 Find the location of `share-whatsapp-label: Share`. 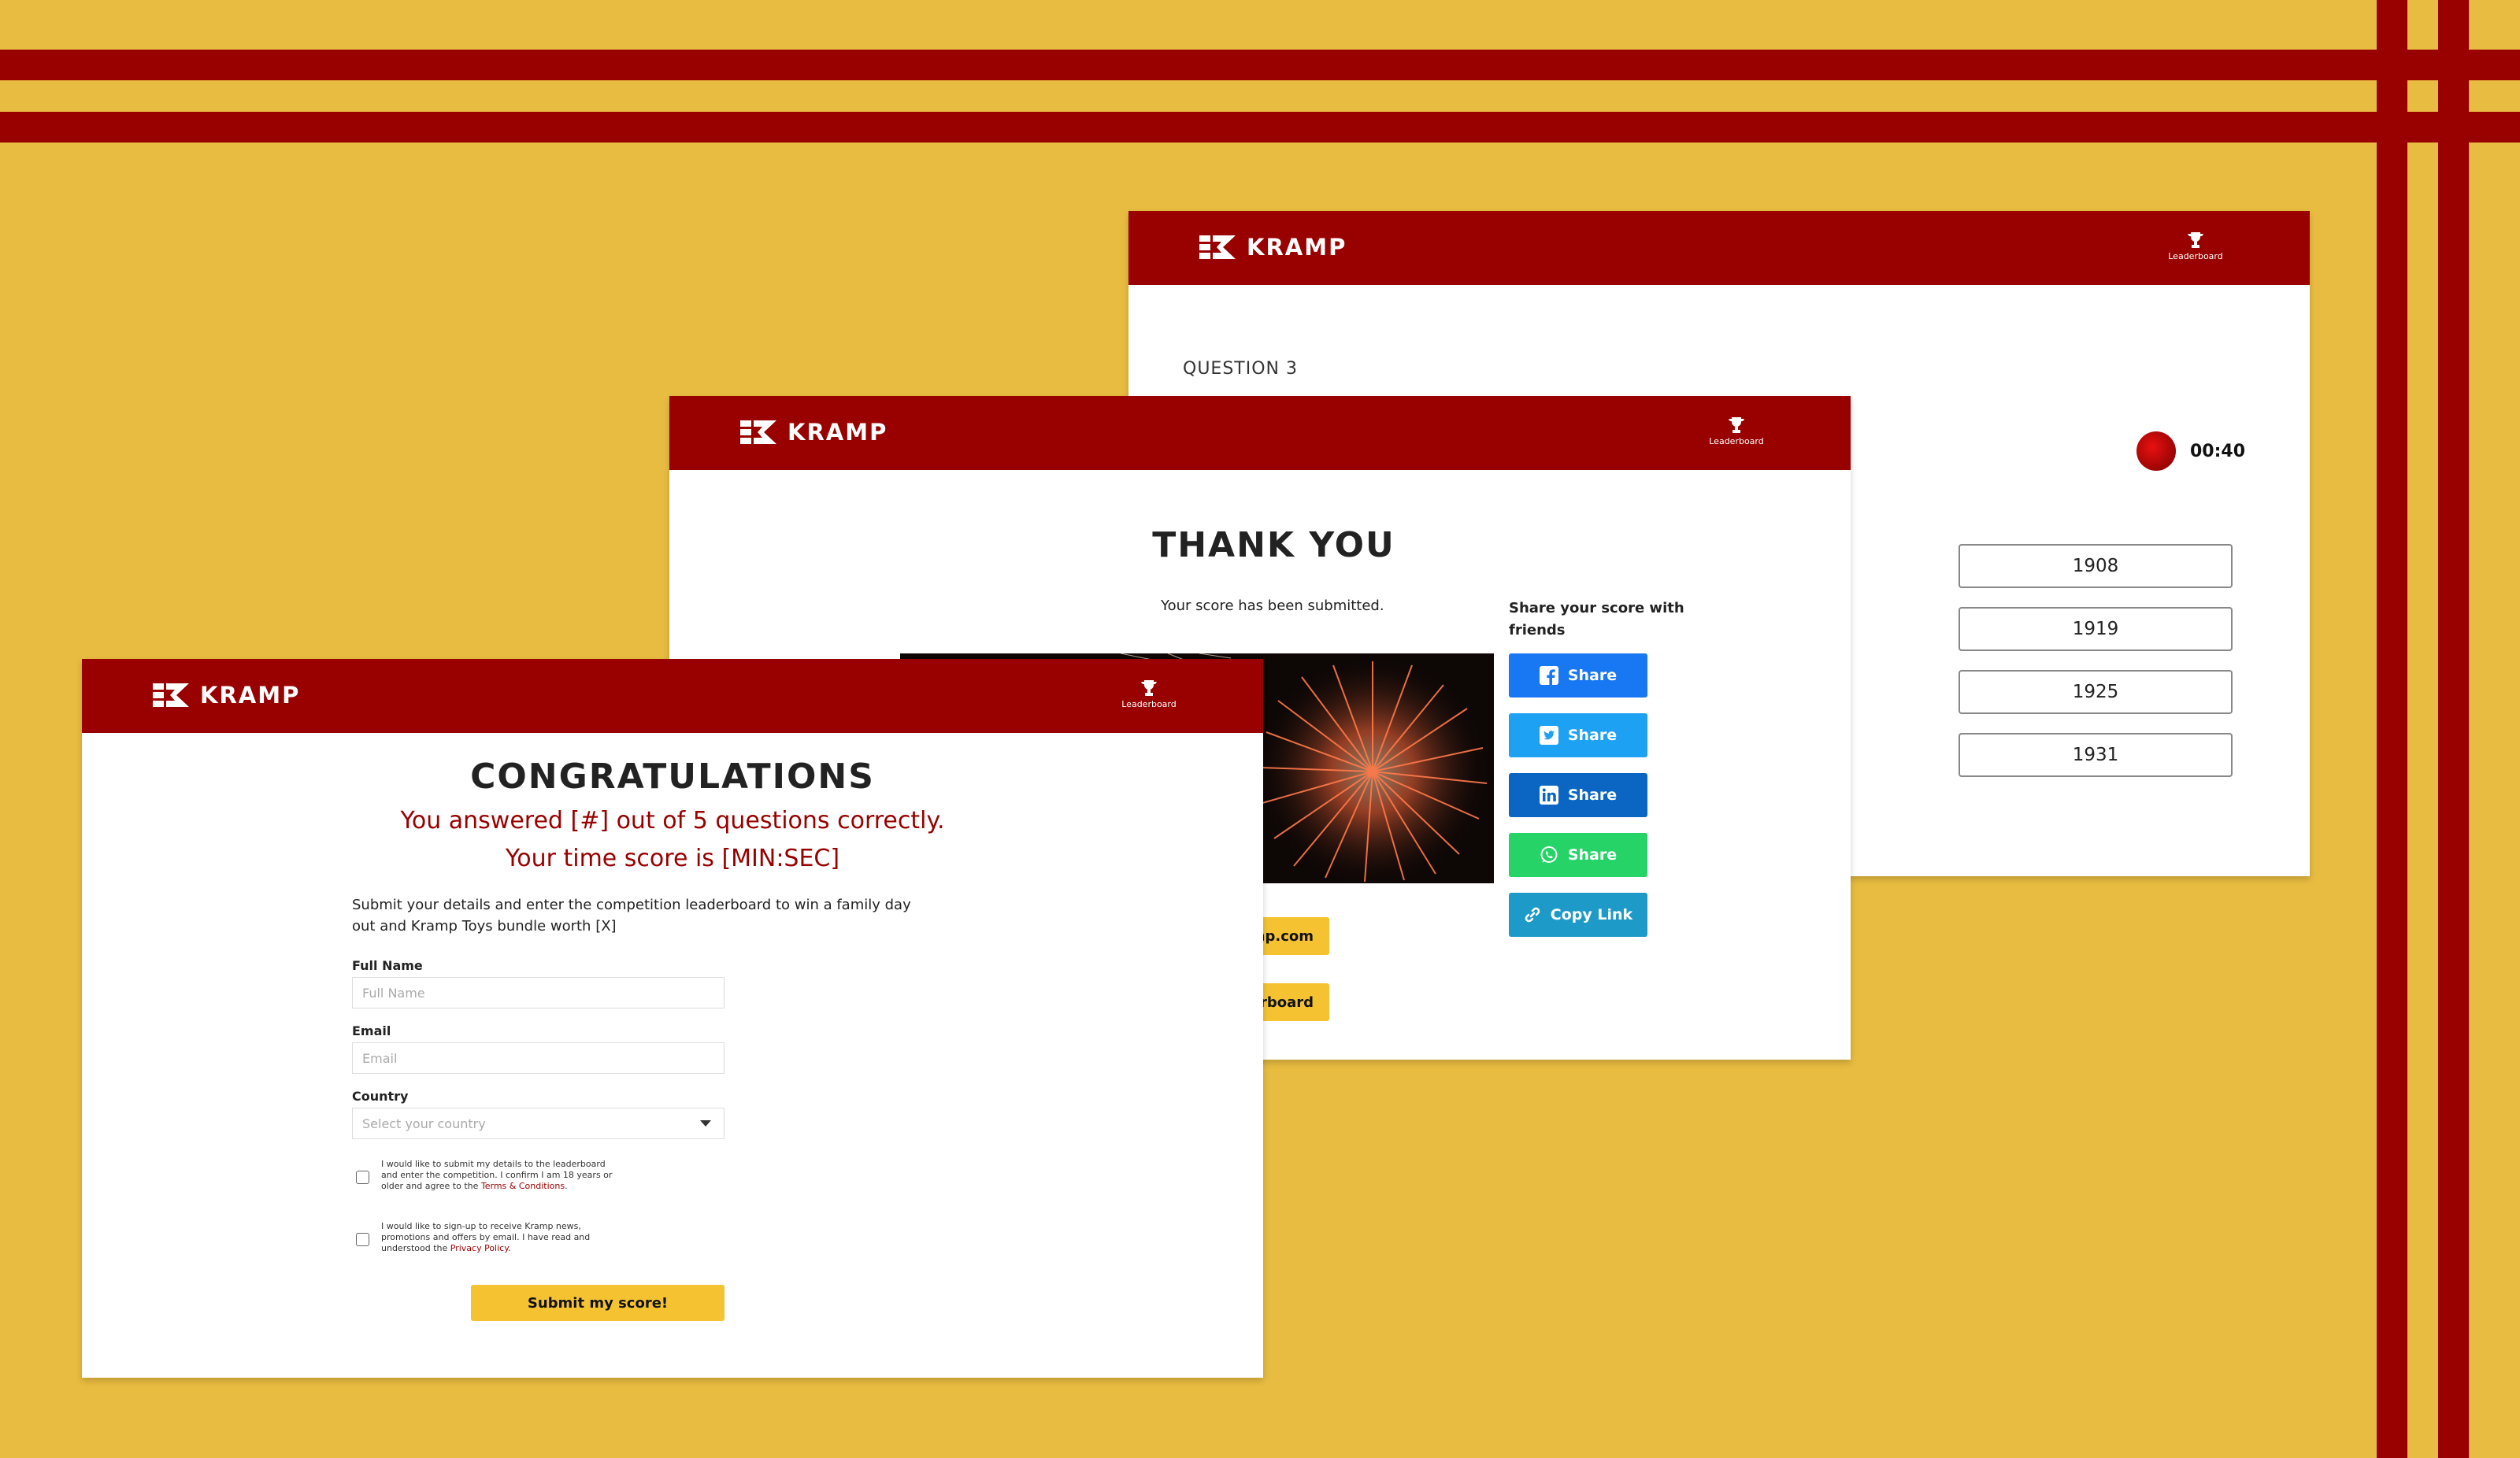

share-whatsapp-label: Share is located at coordinates (1592, 855).